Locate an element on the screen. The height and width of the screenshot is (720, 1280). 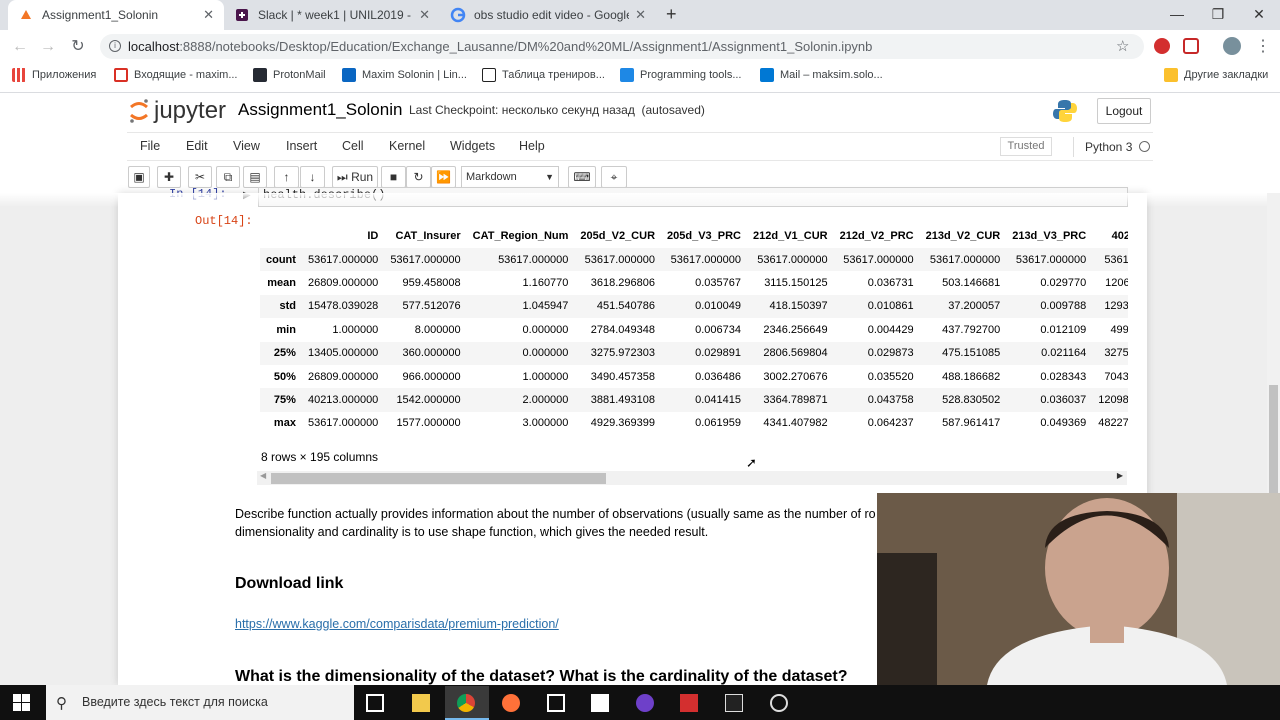
obs-icon is located at coordinates (779, 703).